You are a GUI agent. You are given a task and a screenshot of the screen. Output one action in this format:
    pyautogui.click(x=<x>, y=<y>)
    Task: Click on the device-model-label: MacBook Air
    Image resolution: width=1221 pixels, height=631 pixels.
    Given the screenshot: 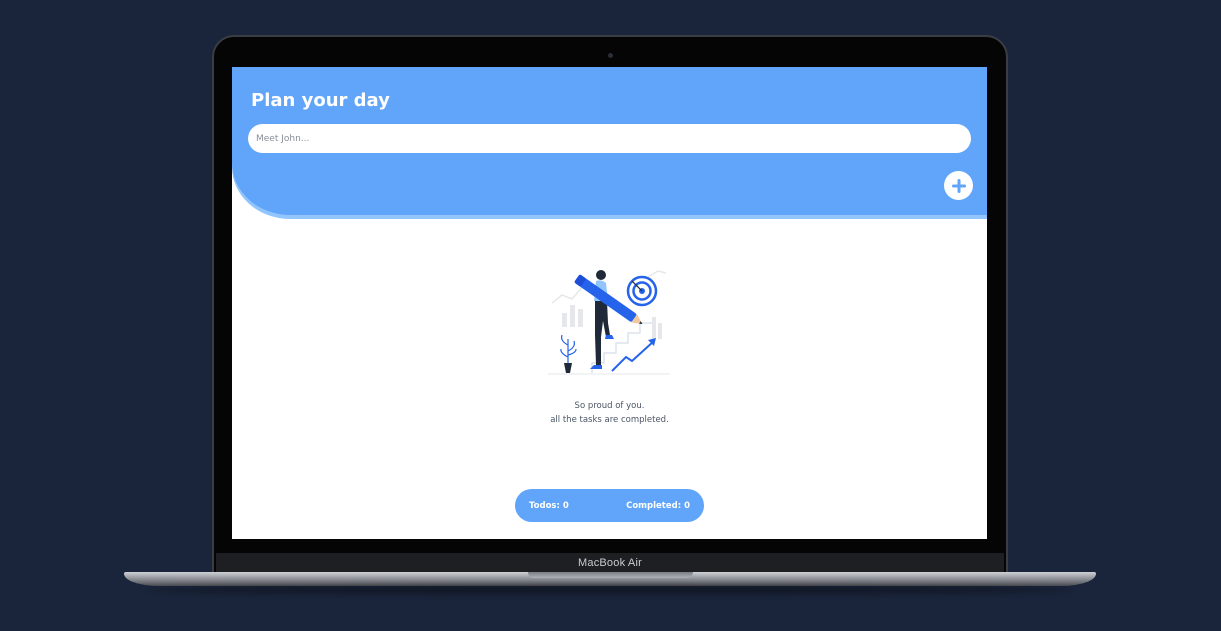 What is the action you would take?
    pyautogui.click(x=610, y=563)
    